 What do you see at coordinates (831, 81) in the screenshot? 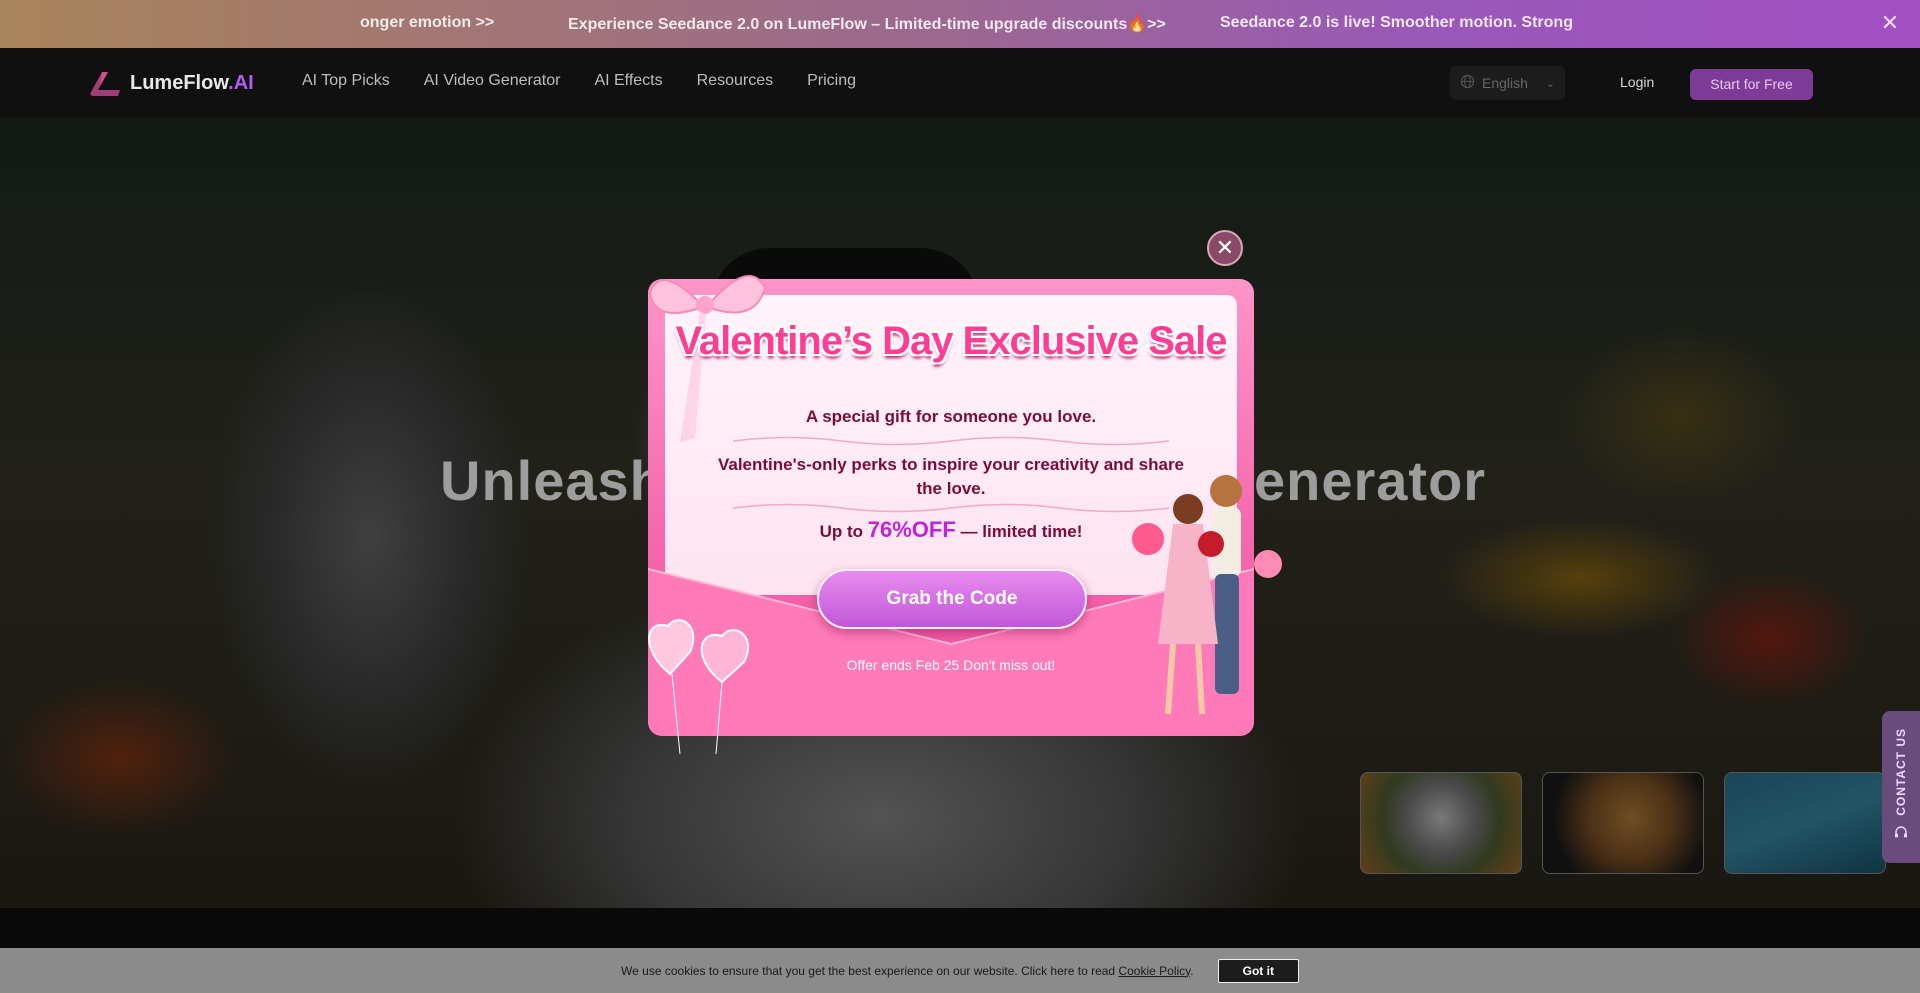
I see `menu-item-pricing: Pricing` at bounding box center [831, 81].